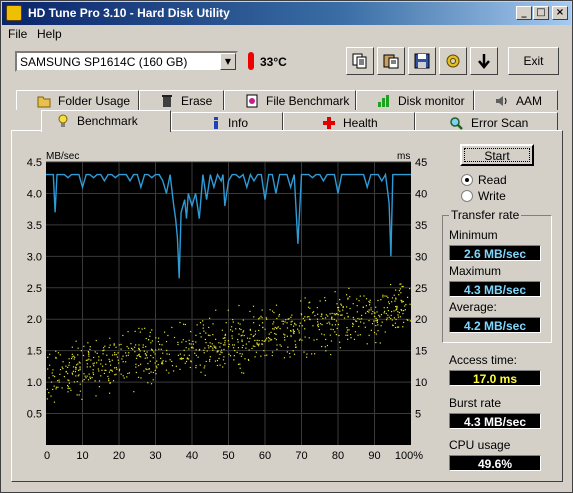 This screenshot has height=493, width=573. What do you see at coordinates (533, 61) in the screenshot?
I see `exit-button: Exit` at bounding box center [533, 61].